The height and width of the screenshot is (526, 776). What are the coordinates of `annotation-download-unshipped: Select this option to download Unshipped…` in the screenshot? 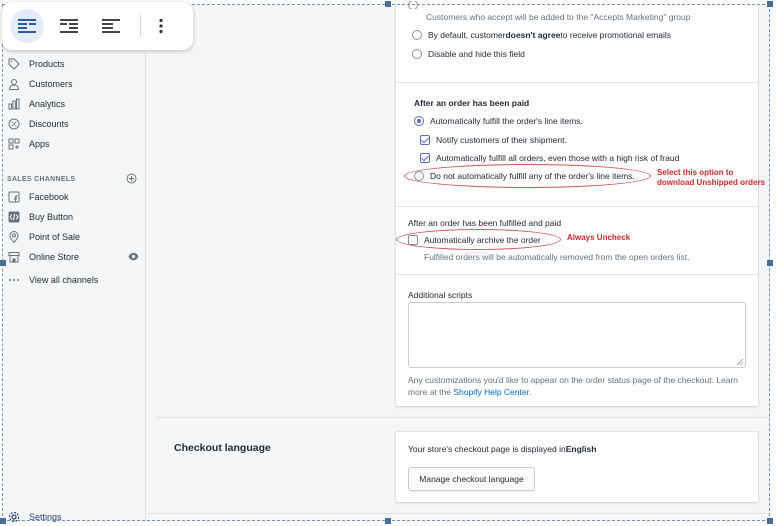 It's located at (711, 177).